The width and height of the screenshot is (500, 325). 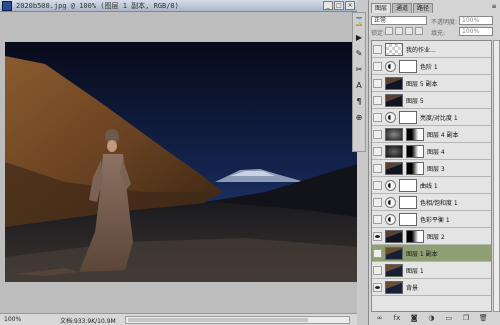 I want to click on history-icon: ⌛, so click(x=359, y=22).